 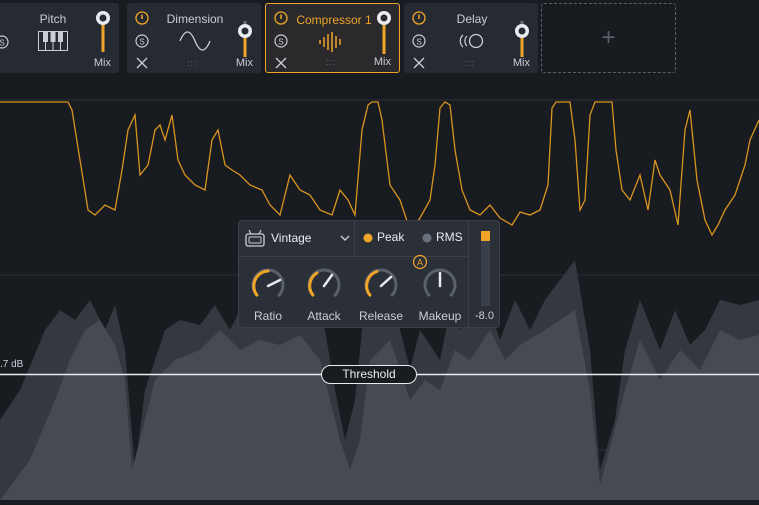 What do you see at coordinates (449, 237) in the screenshot?
I see `detection-label: RMS` at bounding box center [449, 237].